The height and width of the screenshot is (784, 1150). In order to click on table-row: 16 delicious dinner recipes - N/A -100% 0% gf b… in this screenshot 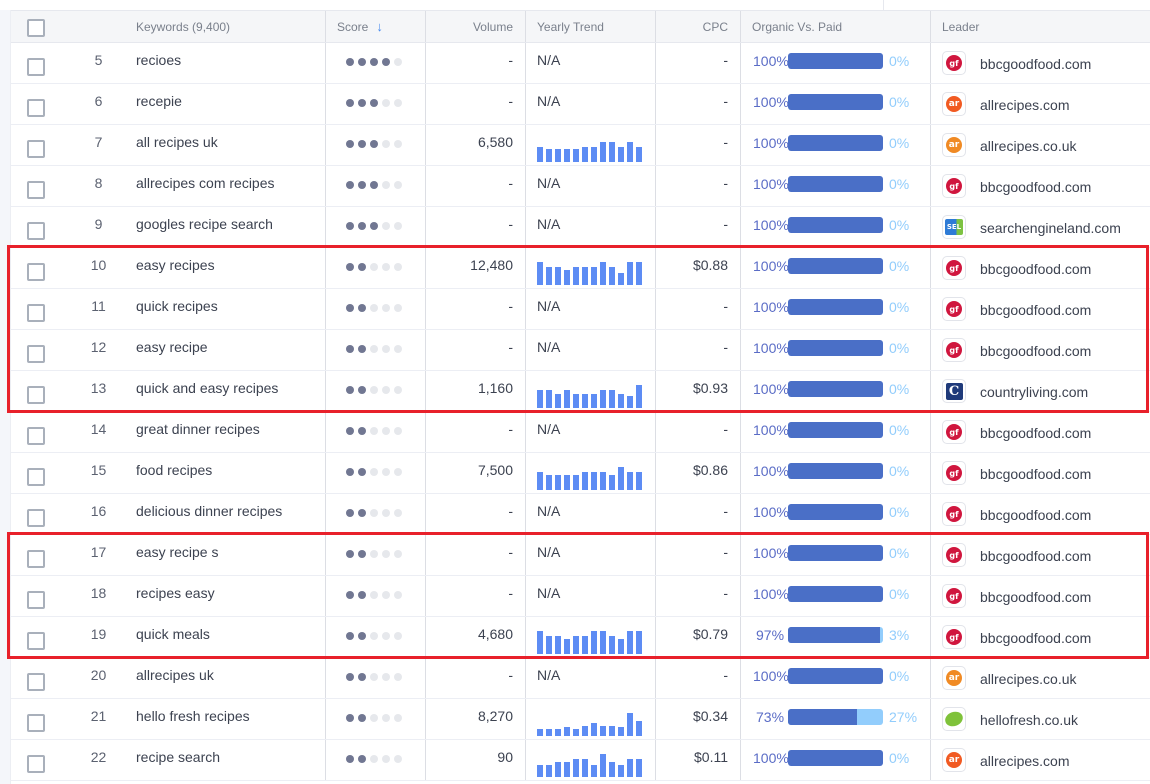, I will do `click(580, 514)`.